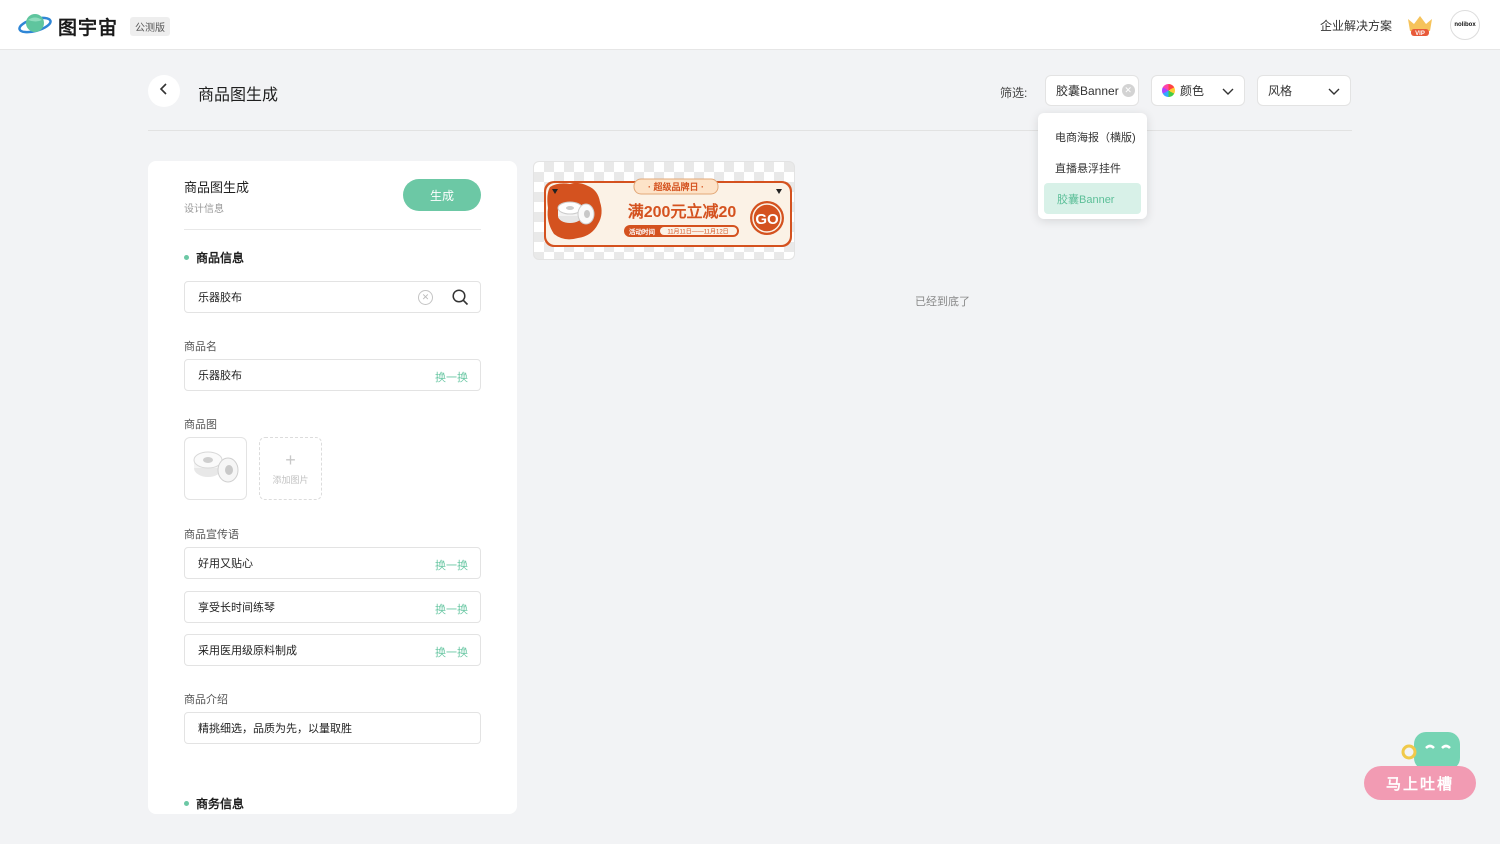 This screenshot has height=844, width=1500. I want to click on app-logo: 图宇宙 公测版, so click(94, 26).